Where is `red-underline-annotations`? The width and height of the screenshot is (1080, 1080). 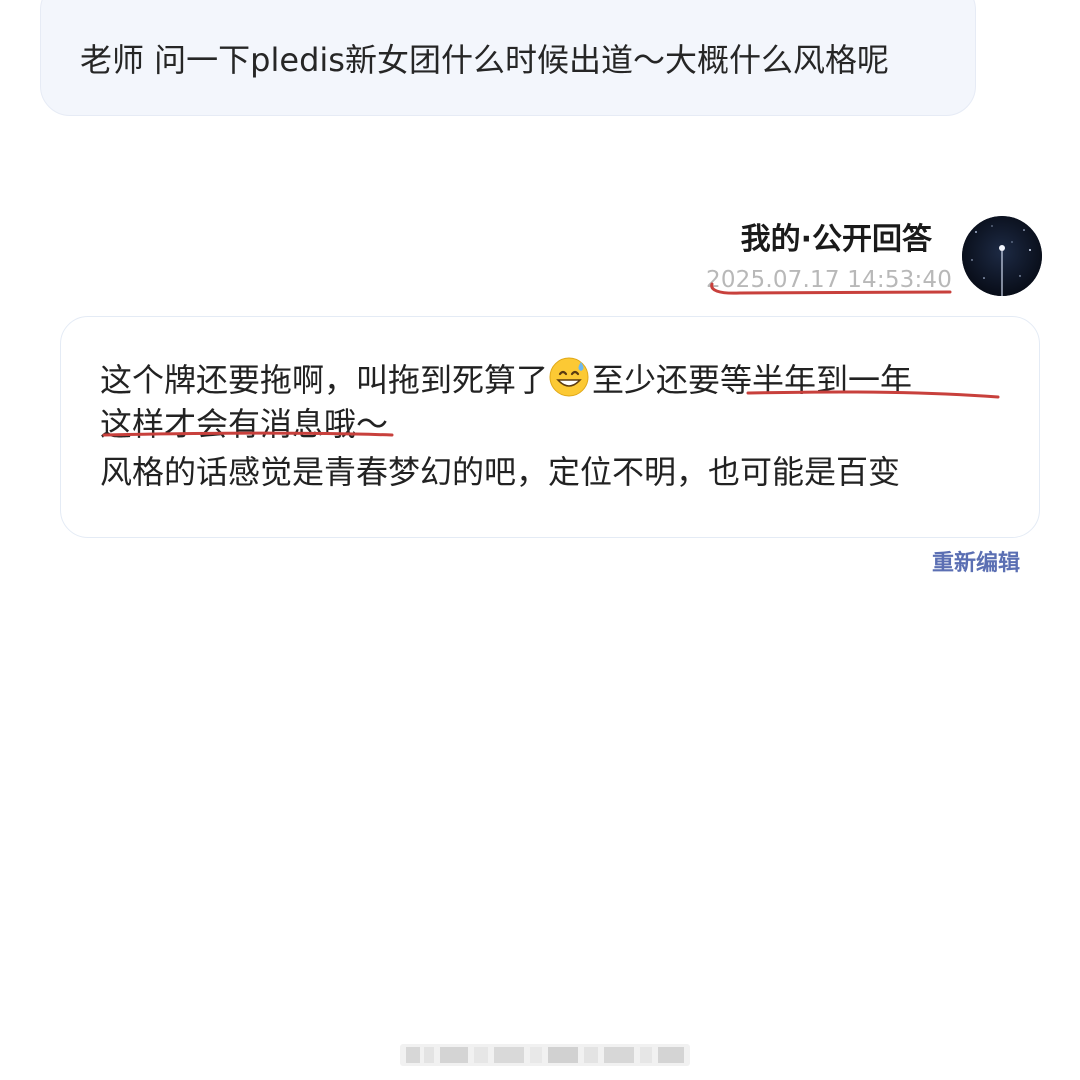
red-underline-annotations is located at coordinates (551, 359).